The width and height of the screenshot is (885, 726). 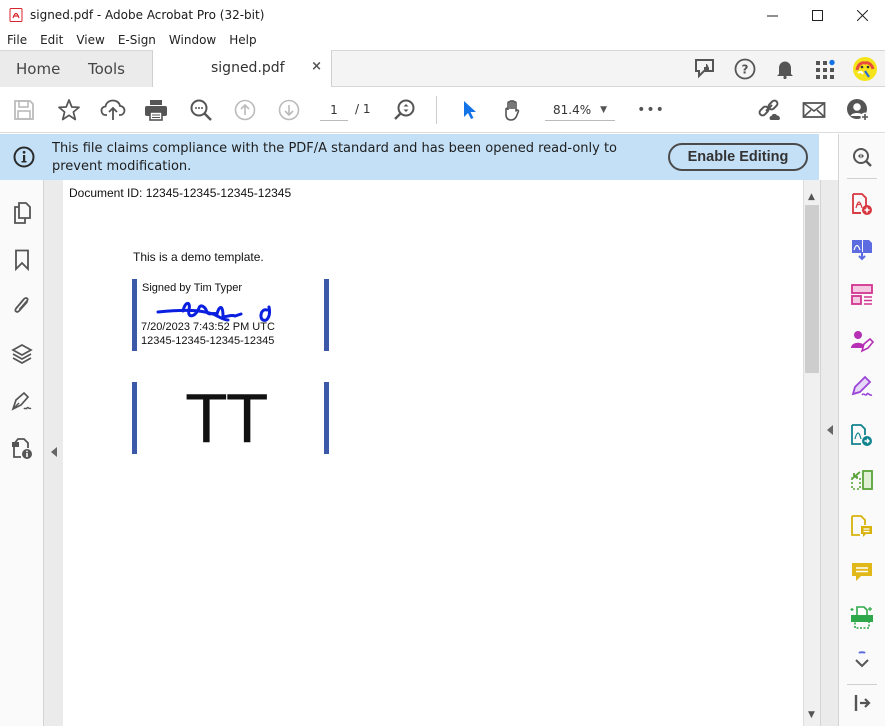 I want to click on upload-cloud-icon, so click(x=113, y=110).